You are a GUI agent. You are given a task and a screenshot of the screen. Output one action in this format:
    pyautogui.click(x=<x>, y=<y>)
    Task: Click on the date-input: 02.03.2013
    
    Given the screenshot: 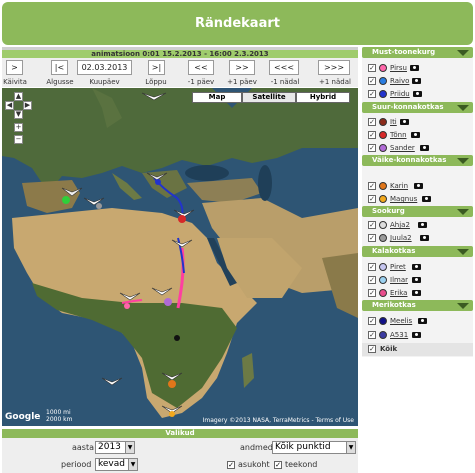 What is the action you would take?
    pyautogui.click(x=104, y=67)
    